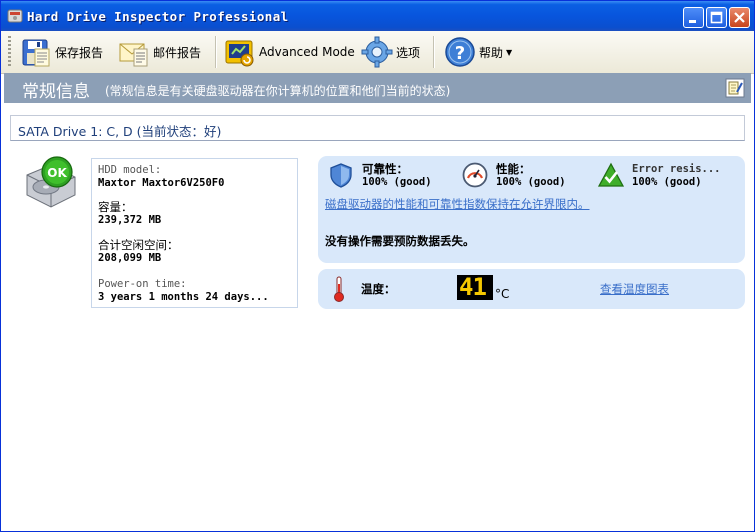  I want to click on reliability-label: 可靠性：, so click(385, 169).